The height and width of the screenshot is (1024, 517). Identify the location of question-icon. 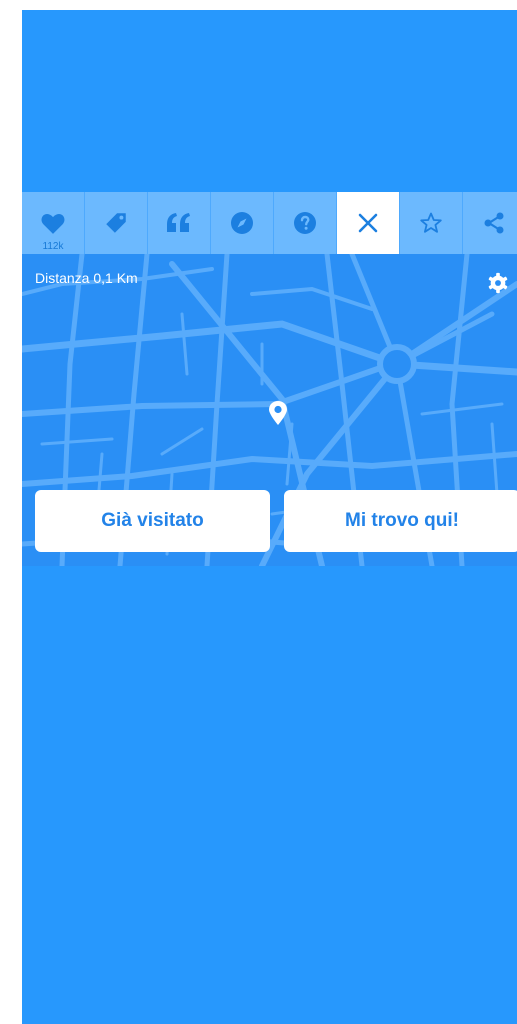
(305, 223).